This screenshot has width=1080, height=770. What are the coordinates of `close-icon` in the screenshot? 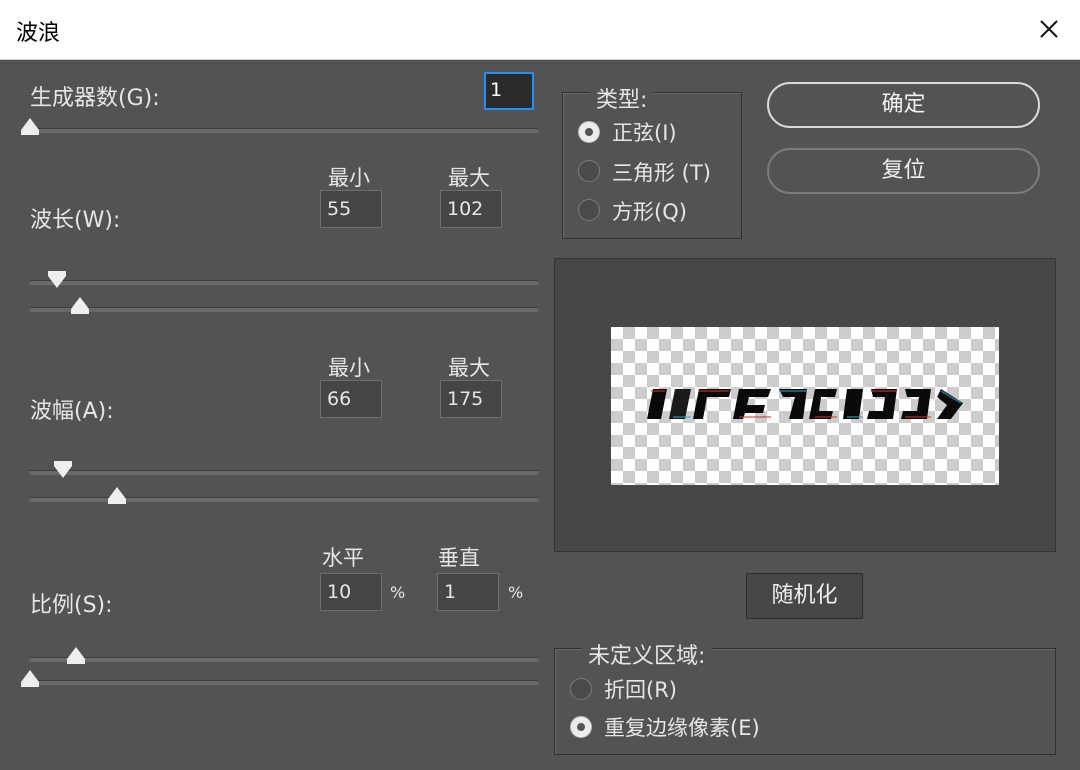 It's located at (1049, 29).